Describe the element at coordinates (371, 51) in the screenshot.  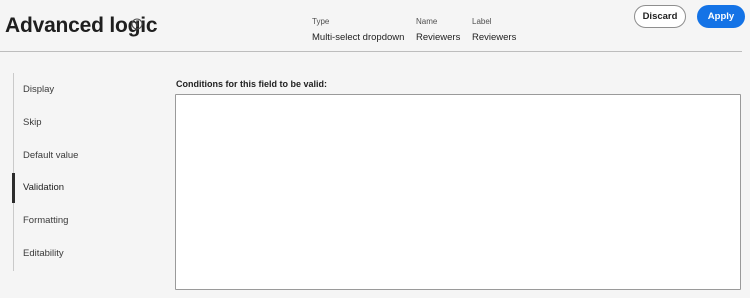
I see `header-divider` at that location.